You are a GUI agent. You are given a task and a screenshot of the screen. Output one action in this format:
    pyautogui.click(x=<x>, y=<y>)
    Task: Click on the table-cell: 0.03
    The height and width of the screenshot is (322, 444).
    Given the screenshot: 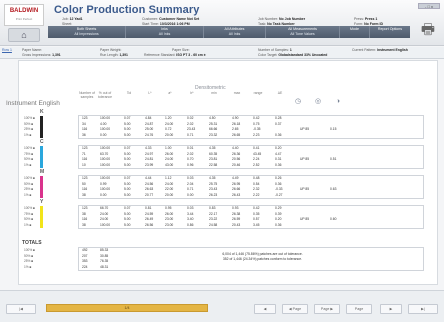 What is the action you would take?
    pyautogui.click(x=190, y=208)
    